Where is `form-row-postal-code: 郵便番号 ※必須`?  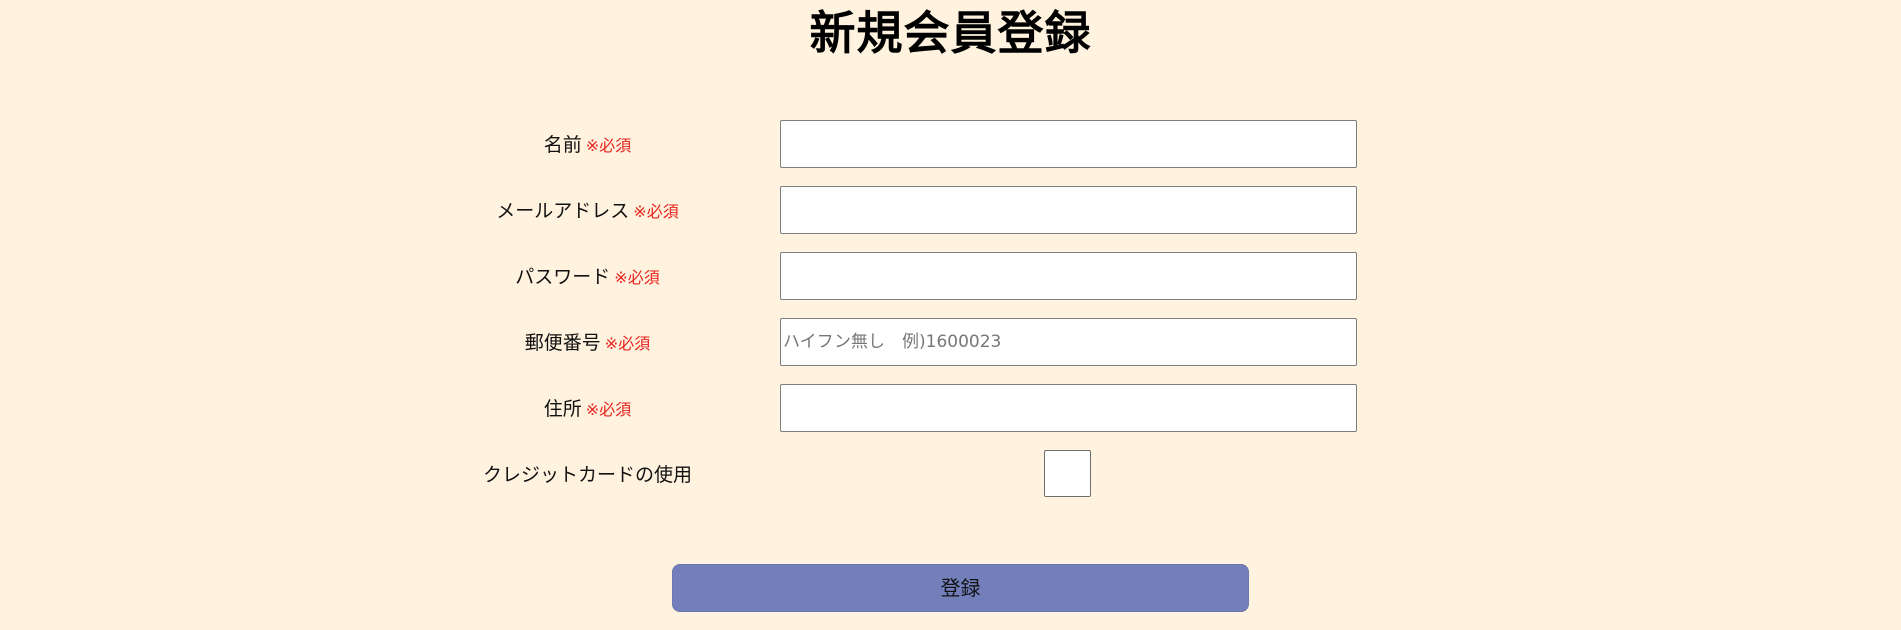
form-row-postal-code: 郵便番号 ※必須 is located at coordinates (950, 343).